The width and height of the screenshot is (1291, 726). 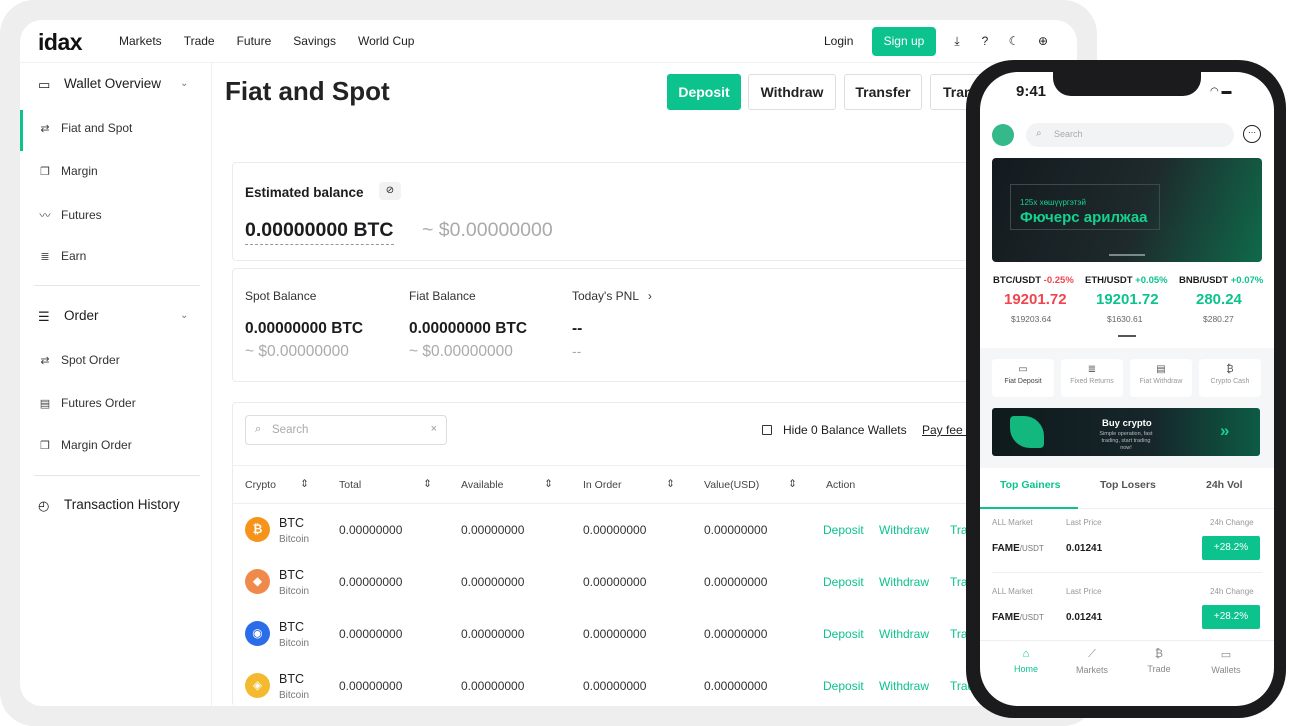 I want to click on fiat-balance-label: Fiat Balance, so click(x=442, y=296).